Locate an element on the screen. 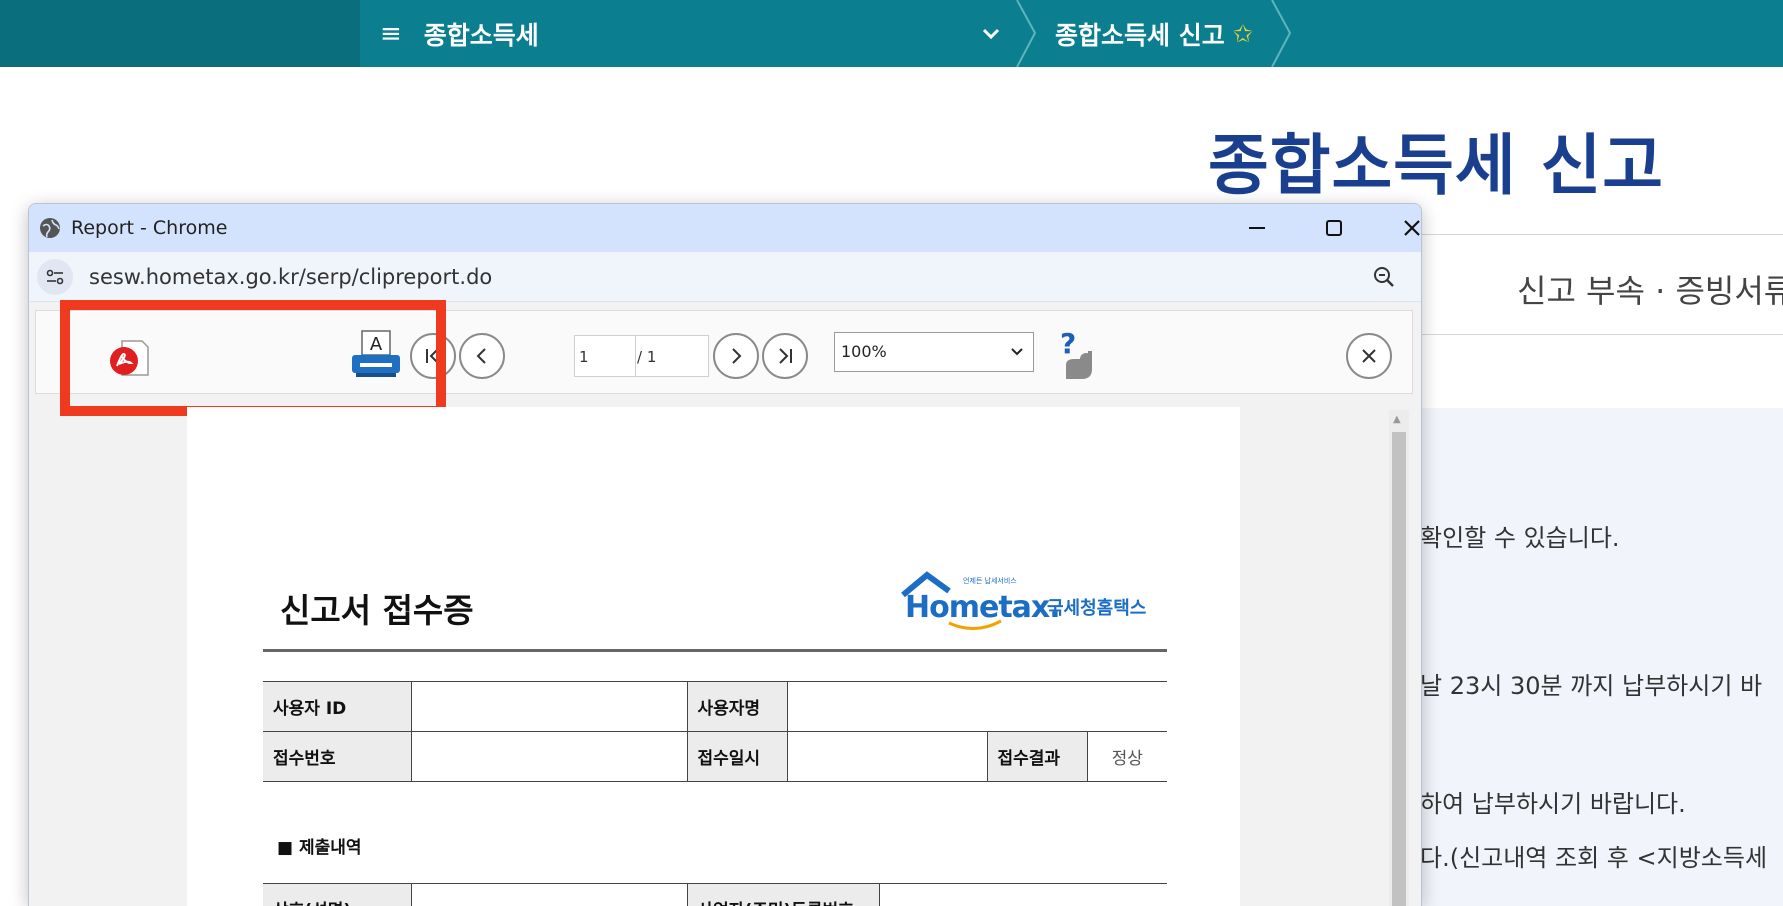  annotation-highlight-box is located at coordinates (253, 358).